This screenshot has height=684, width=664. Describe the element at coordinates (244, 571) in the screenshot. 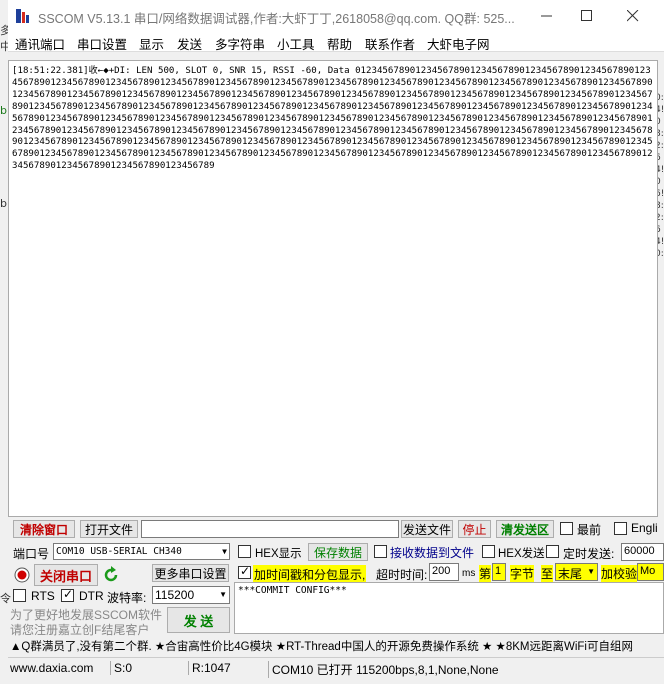

I see `timestamp-checkbox` at that location.